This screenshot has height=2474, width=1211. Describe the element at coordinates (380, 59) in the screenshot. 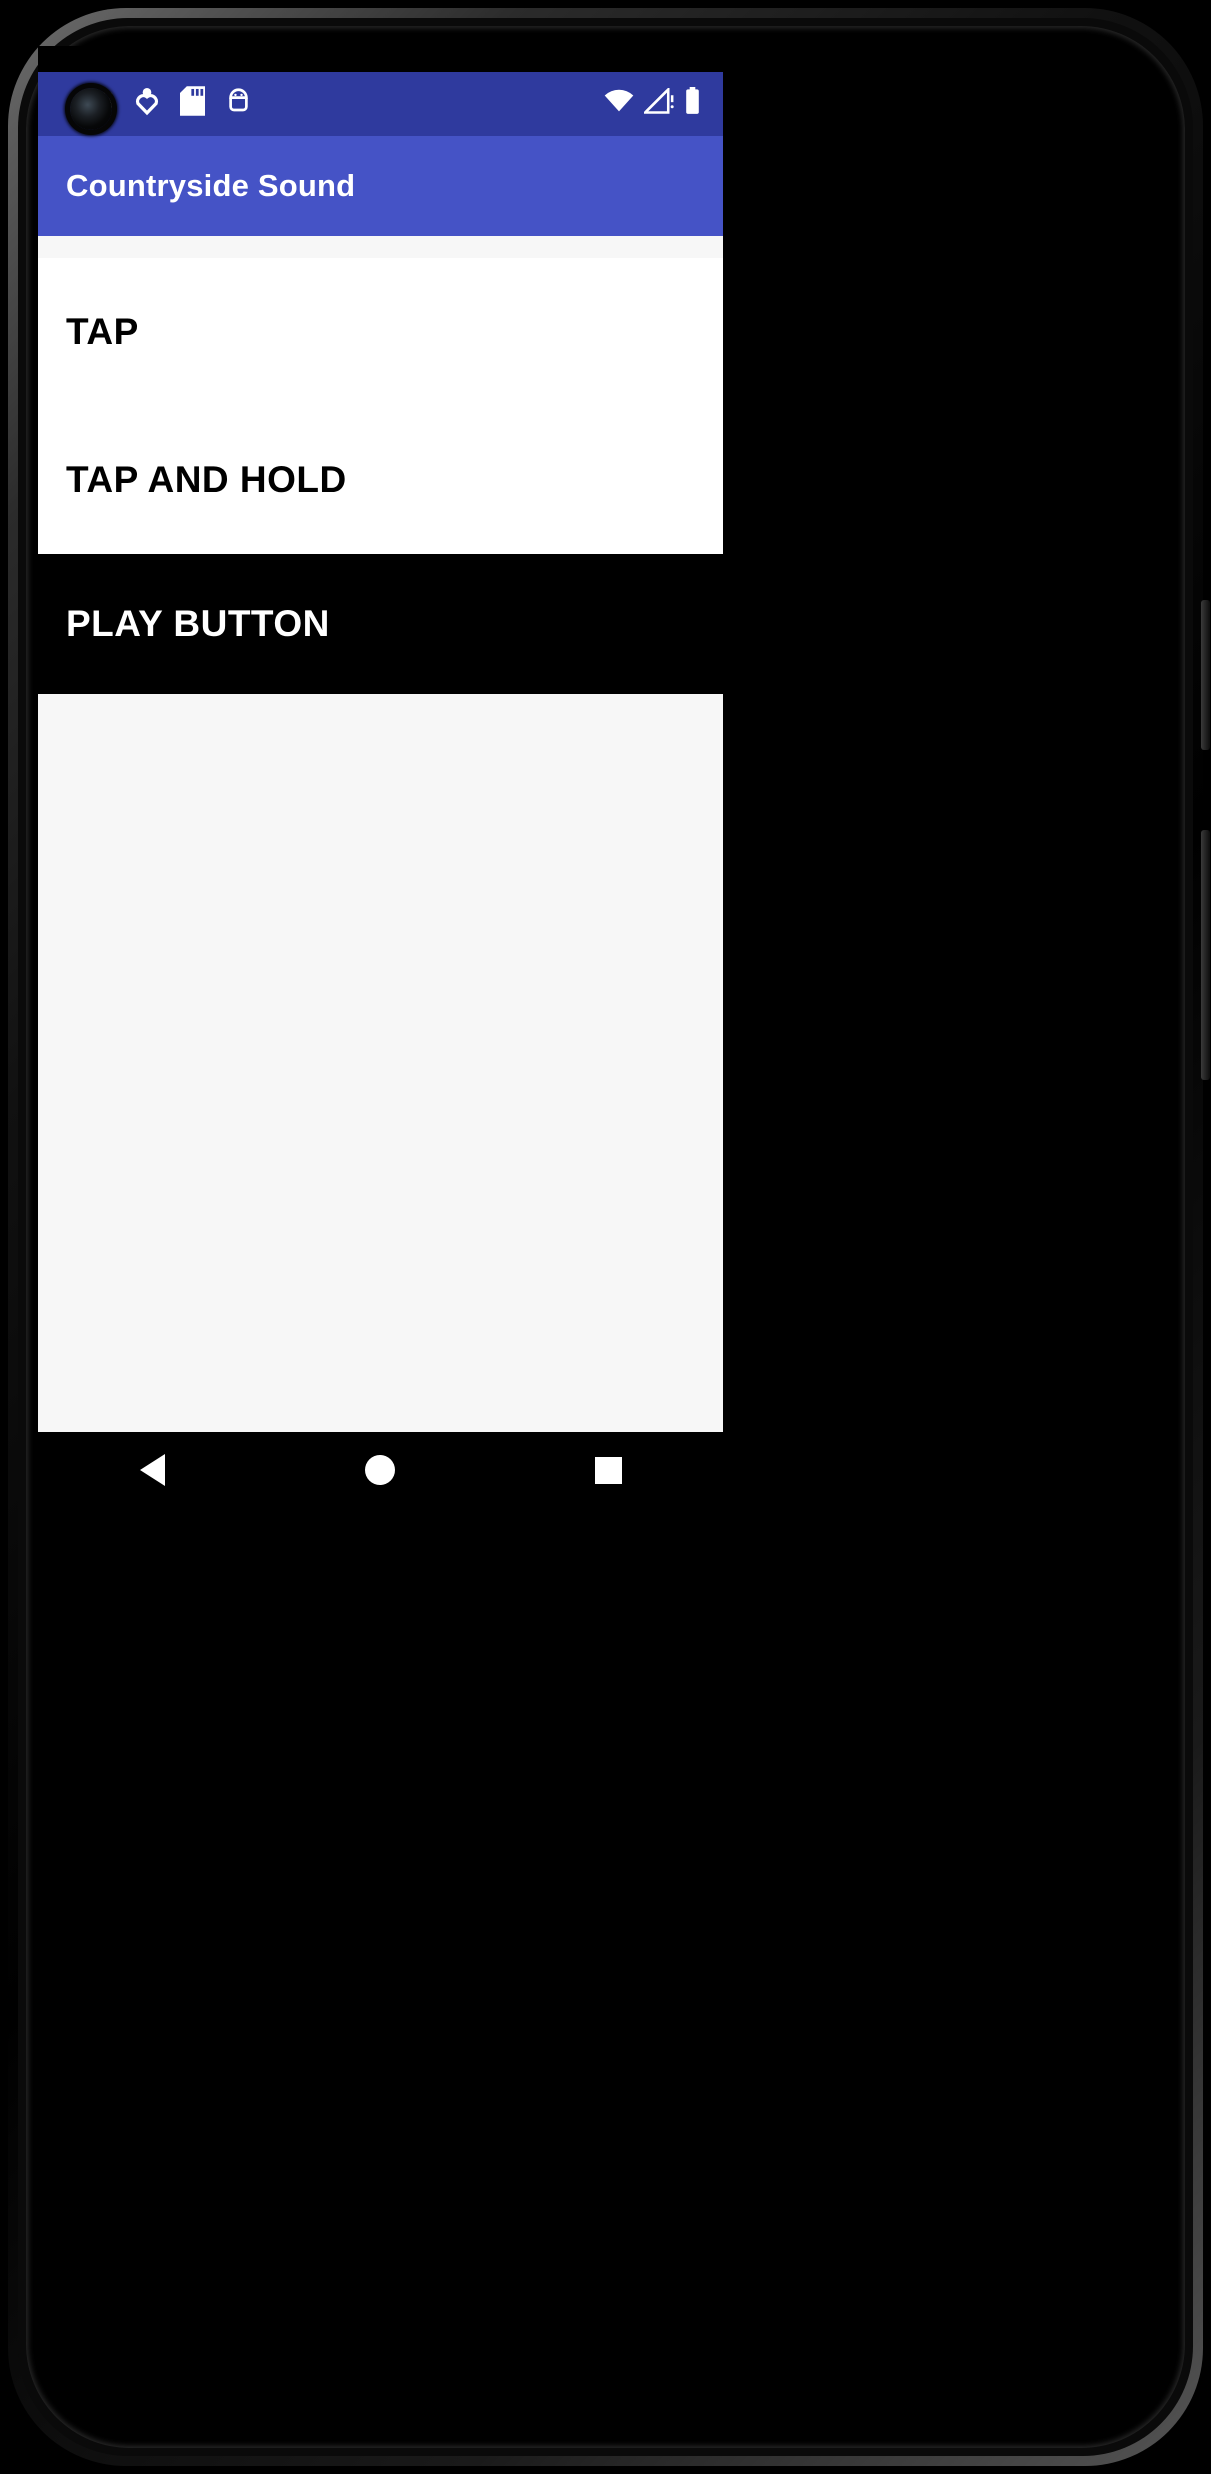

I see `screen-corner-mask` at that location.